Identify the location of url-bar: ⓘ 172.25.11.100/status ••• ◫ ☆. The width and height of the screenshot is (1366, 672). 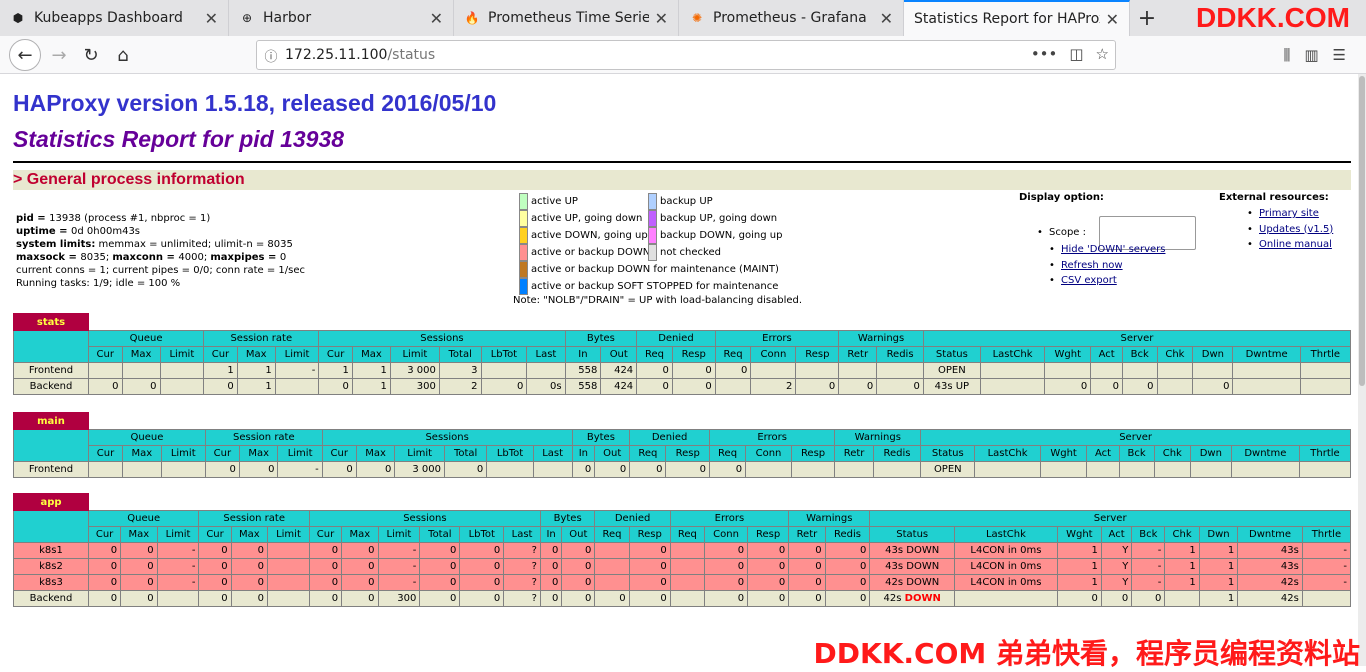
(686, 55).